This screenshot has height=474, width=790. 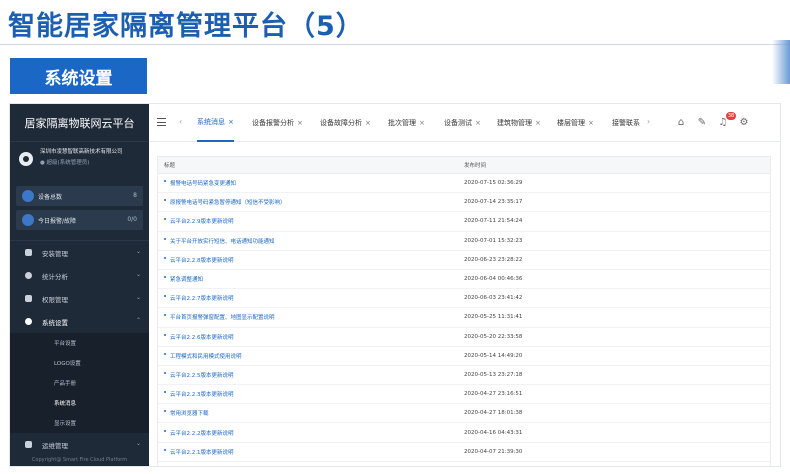 I want to click on sidebar-subitem-messages: 系统消息, so click(x=79, y=403).